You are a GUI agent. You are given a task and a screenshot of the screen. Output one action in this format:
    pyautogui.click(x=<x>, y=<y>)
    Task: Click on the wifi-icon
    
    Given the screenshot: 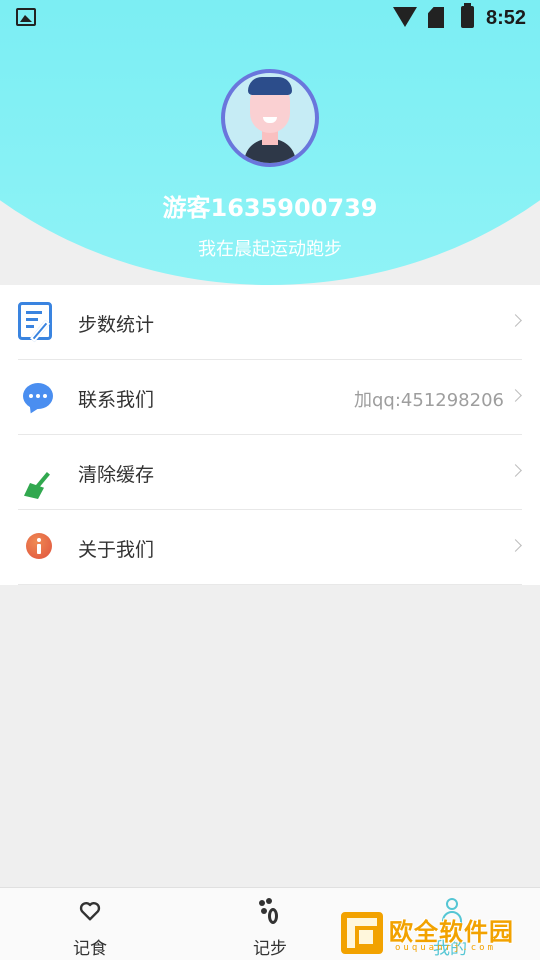 What is the action you would take?
    pyautogui.click(x=405, y=17)
    